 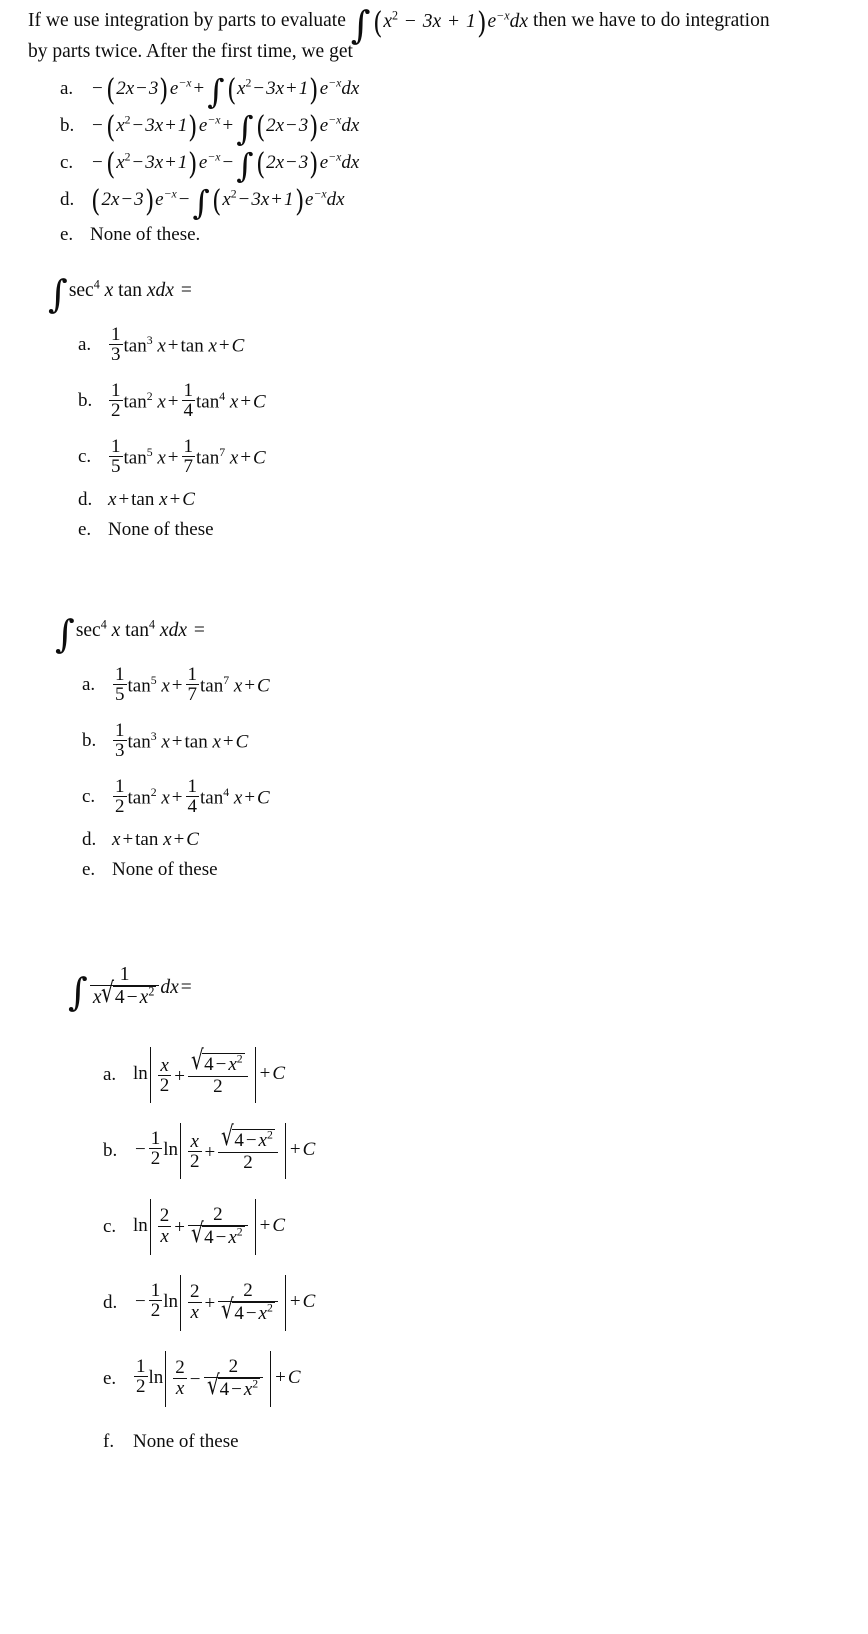 I want to click on option-row: c. ln 2 x +2 √4− x2 + C, so click(x=480, y=1227).